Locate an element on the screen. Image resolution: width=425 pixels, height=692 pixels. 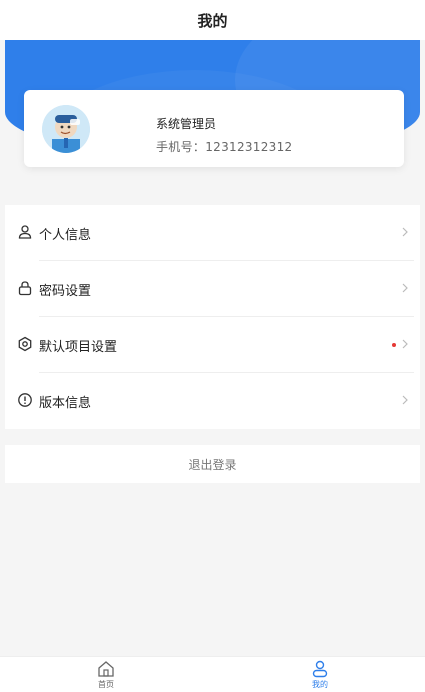
home-icon is located at coordinates (106, 669).